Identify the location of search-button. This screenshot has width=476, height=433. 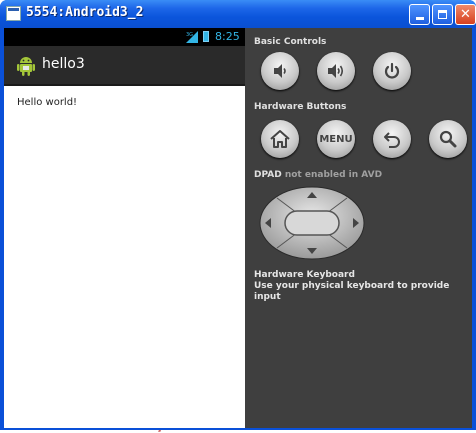
(448, 139).